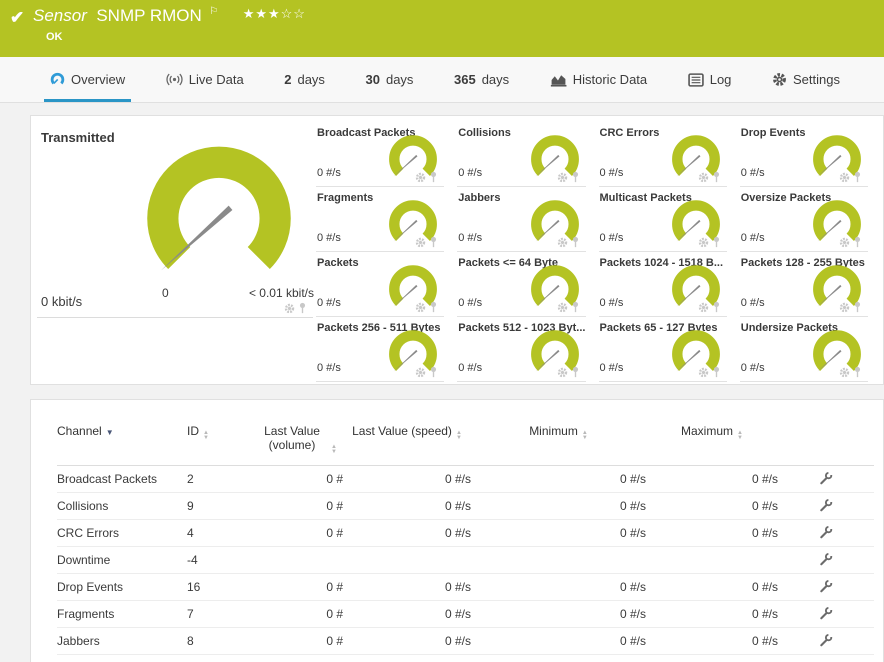 The image size is (884, 662). I want to click on channel-gauge-tile-fragments: Fragments 0 #/s, so click(380, 219).